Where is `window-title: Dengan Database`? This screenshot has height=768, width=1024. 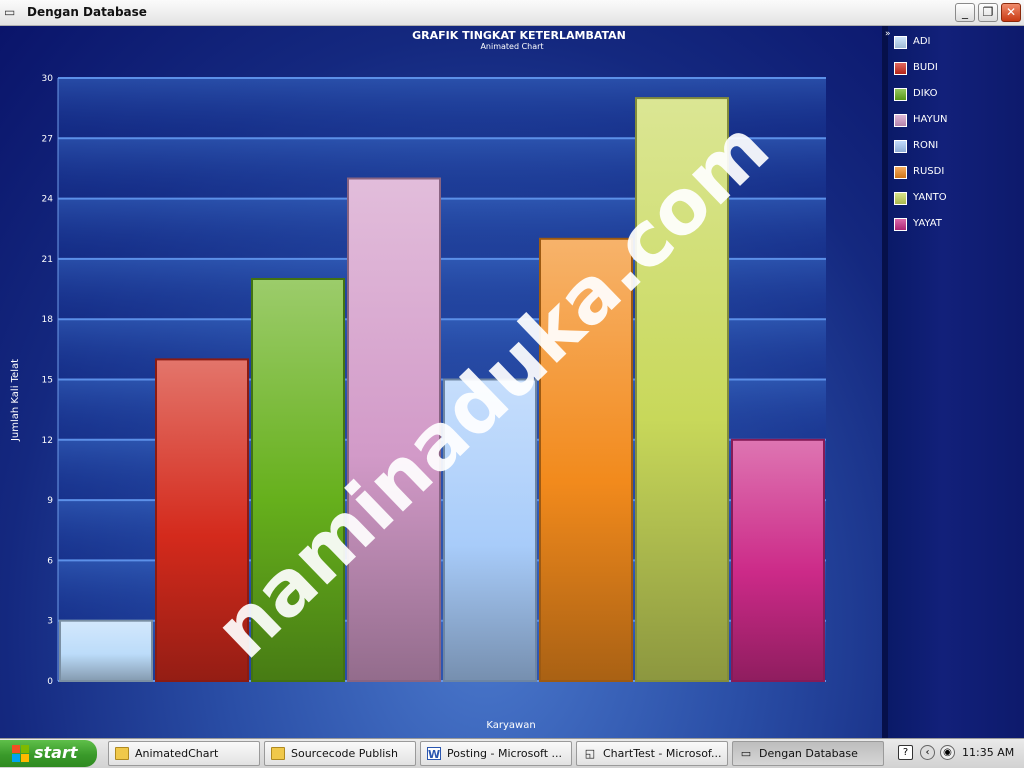
window-title: Dengan Database is located at coordinates (87, 12).